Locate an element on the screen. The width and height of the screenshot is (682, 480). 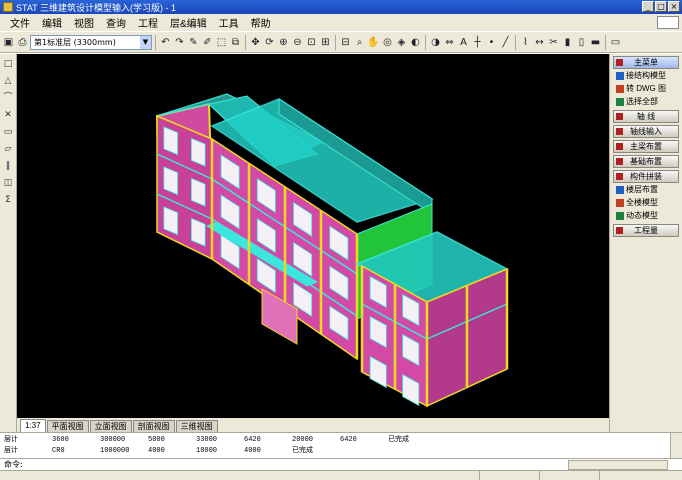
polyline-icon: ⌇ is located at coordinates (525, 42).